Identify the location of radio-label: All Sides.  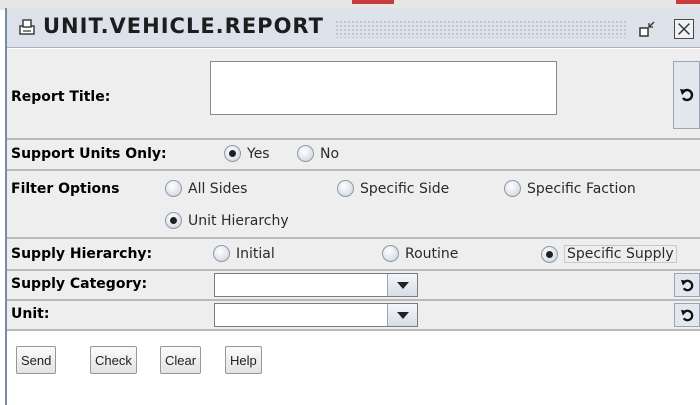
(218, 188).